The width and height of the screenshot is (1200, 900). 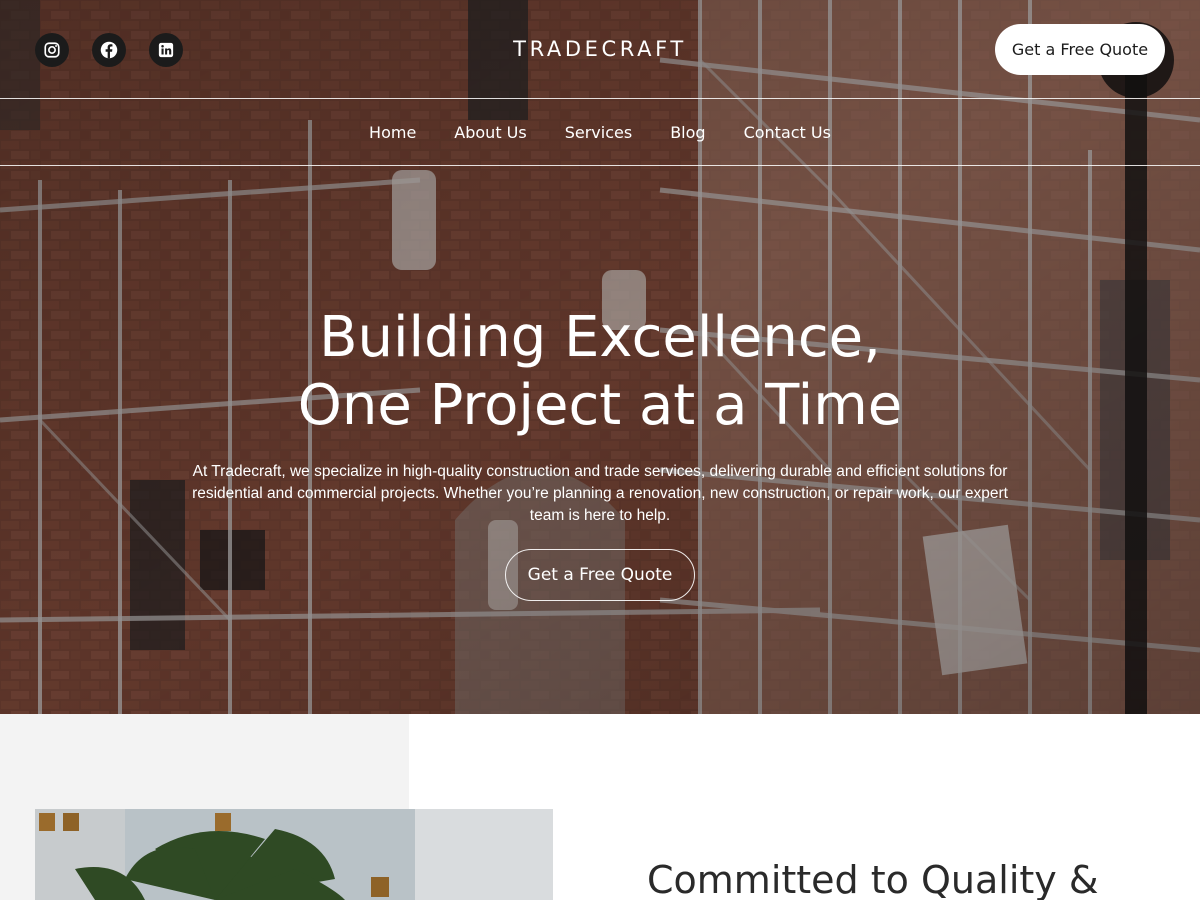 I want to click on hero-title-line-2: One Project at a Time, so click(x=600, y=405).